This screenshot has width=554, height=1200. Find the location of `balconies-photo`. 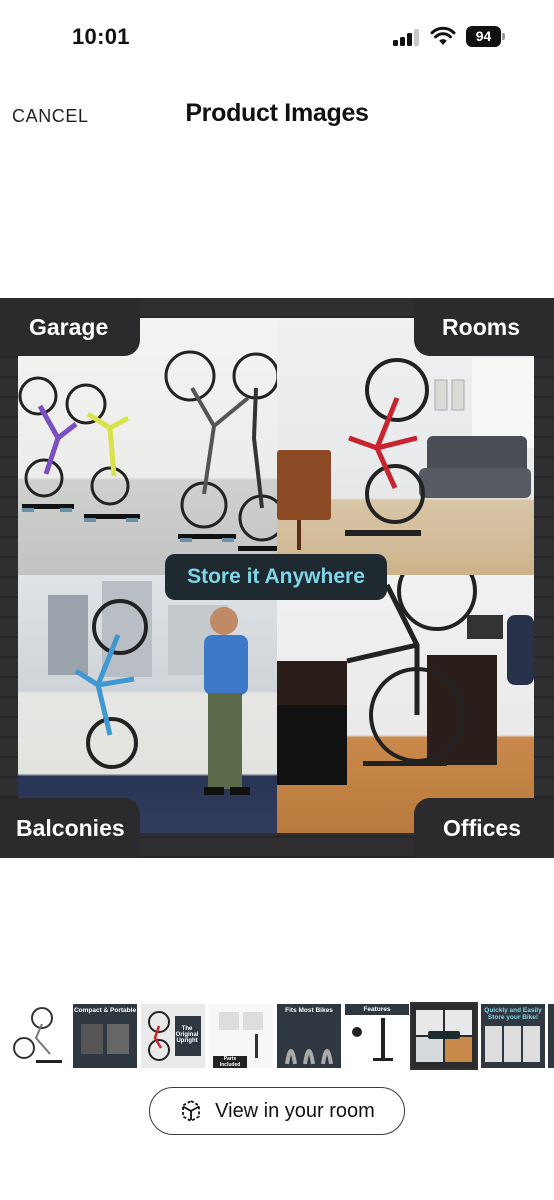

balconies-photo is located at coordinates (147, 704).